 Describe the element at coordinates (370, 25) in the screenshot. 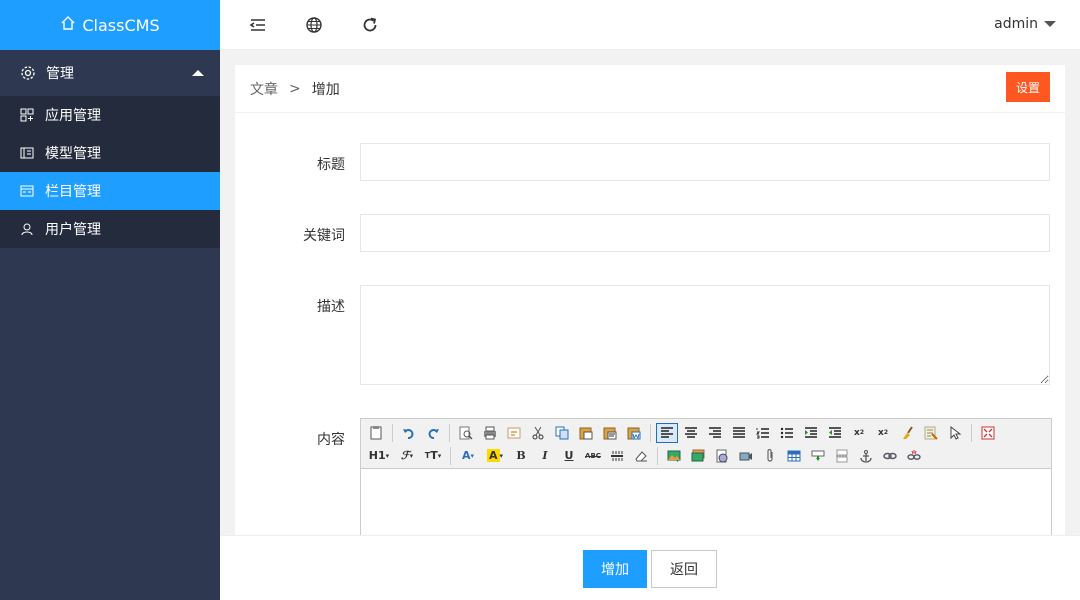

I see `refresh-icon` at that location.